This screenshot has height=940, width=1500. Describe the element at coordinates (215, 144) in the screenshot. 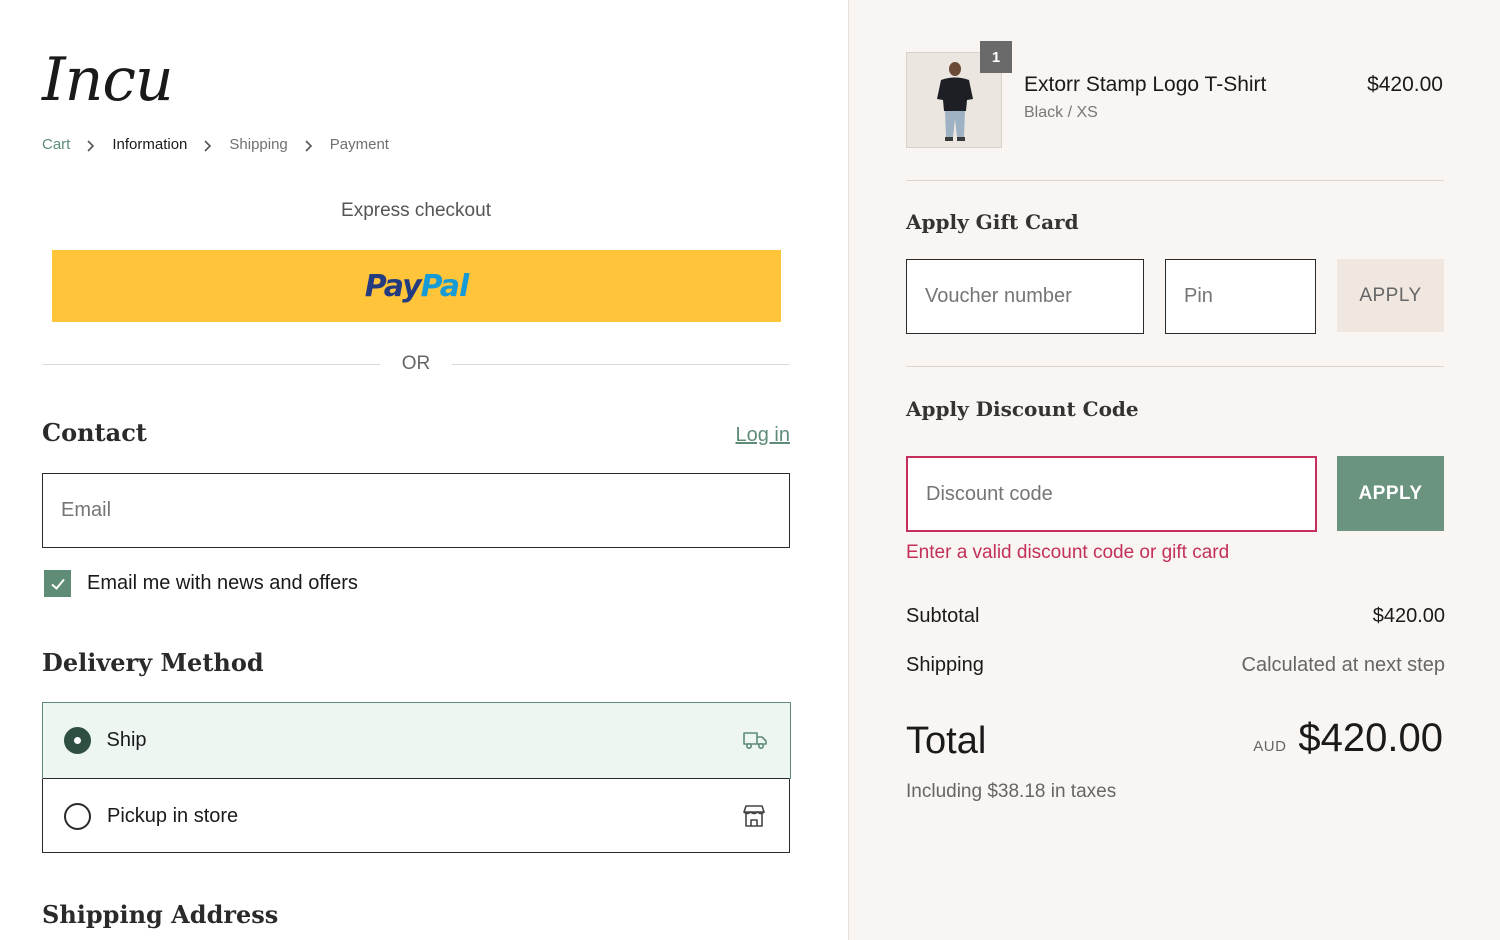

I see `breadcrumb: Cart Information Shipping Payment` at that location.